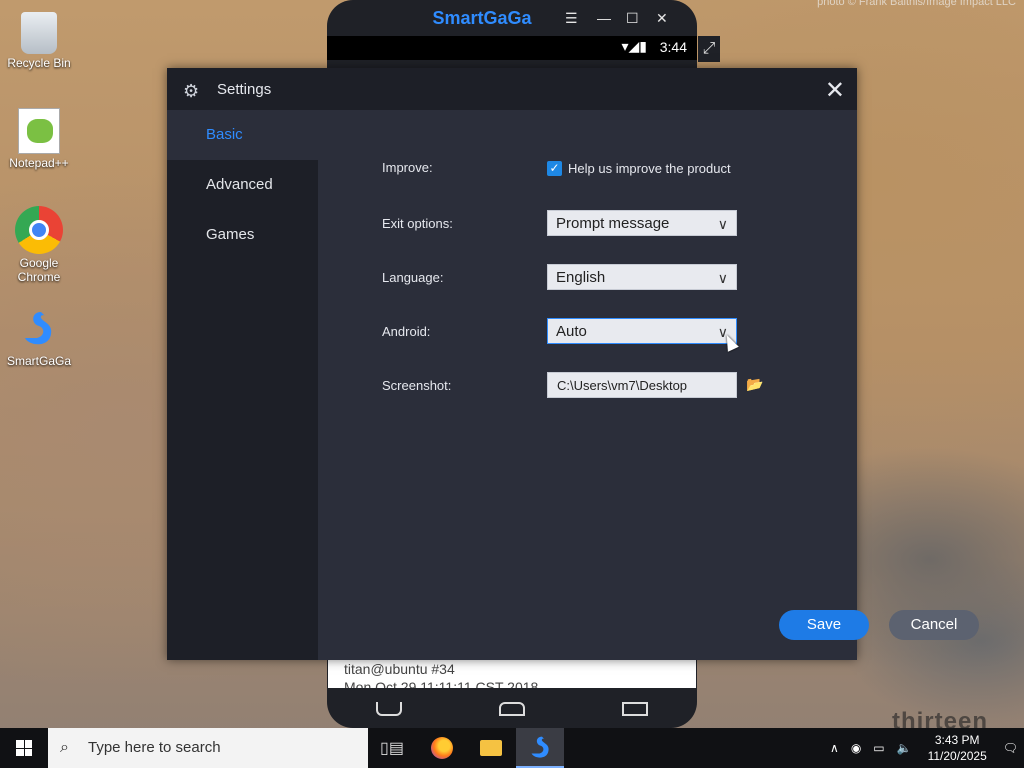  Describe the element at coordinates (441, 683) in the screenshot. I see `terminal-line: Mon Oct 29 11:11:11 CST 2018` at that location.